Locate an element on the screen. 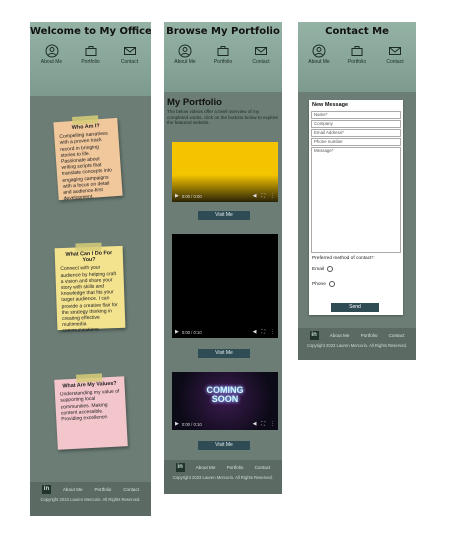 The image size is (450, 535). note-title: What Can I Do For You? is located at coordinates (89, 257).